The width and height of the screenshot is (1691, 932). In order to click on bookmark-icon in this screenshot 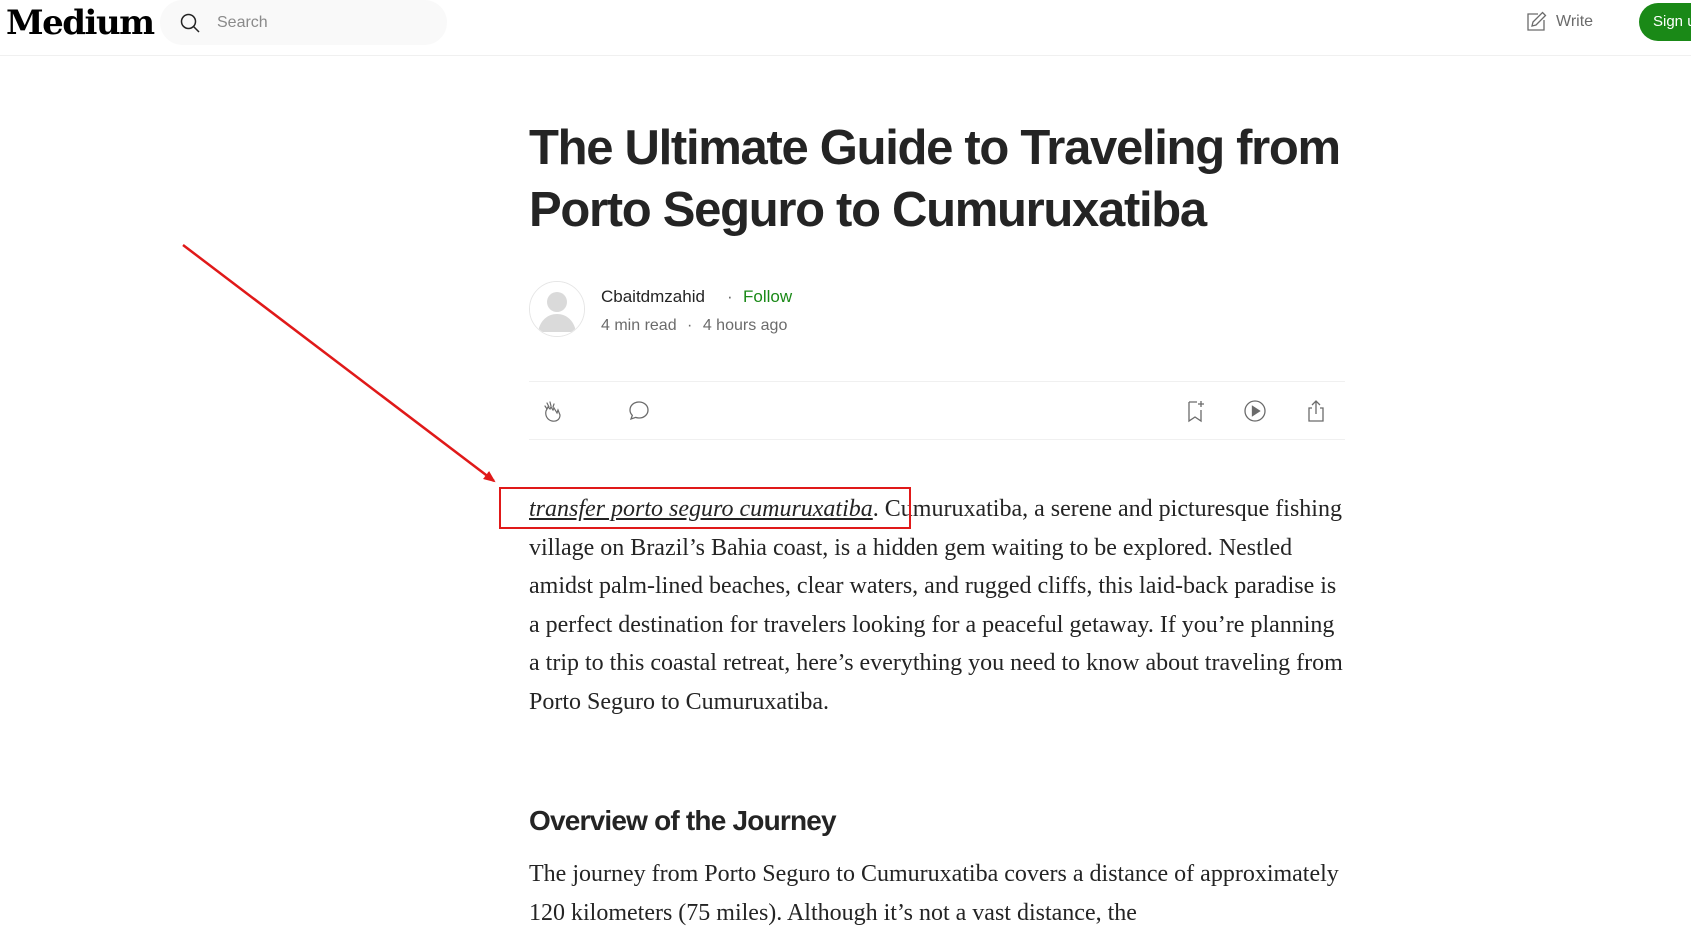, I will do `click(1195, 411)`.